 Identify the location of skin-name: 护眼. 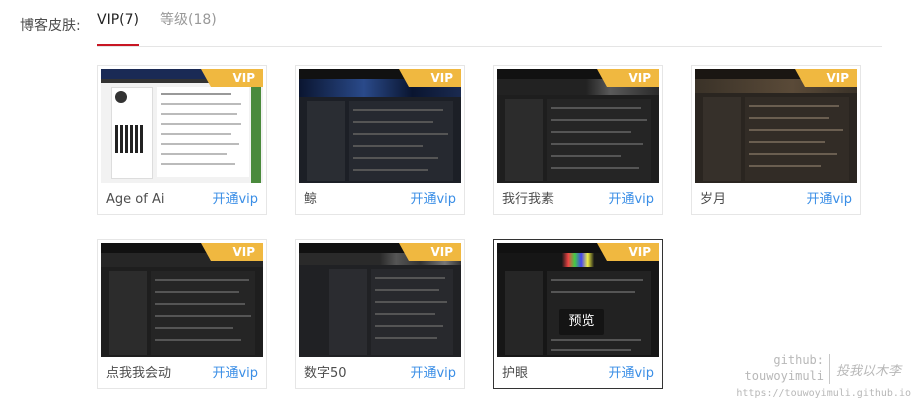
(515, 373).